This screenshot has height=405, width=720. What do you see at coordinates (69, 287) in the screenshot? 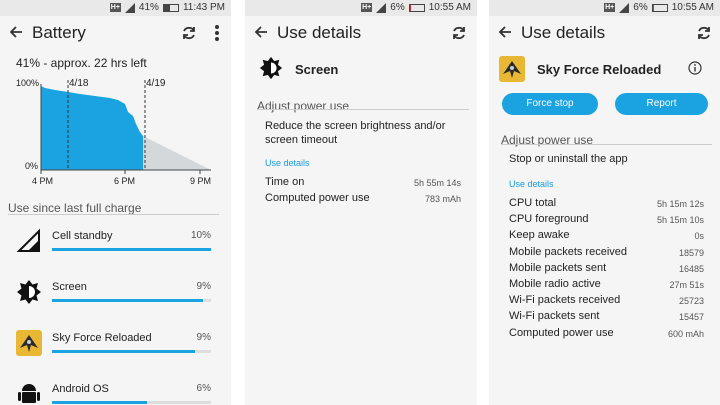
I see `usage-item-label: Screen` at bounding box center [69, 287].